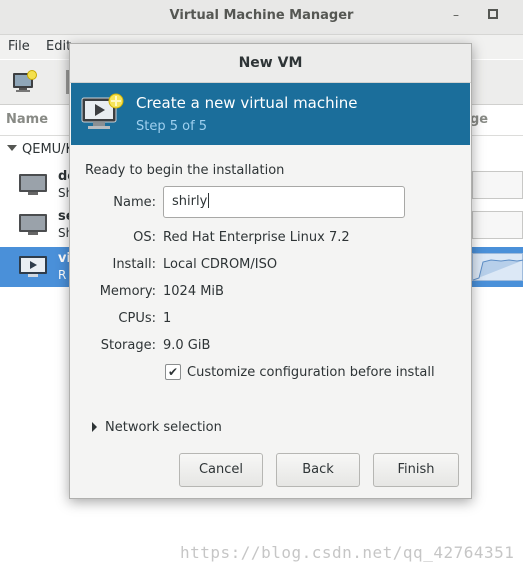 This screenshot has height=574, width=523. Describe the element at coordinates (221, 470) in the screenshot. I see `cancel-button: Cancel` at that location.